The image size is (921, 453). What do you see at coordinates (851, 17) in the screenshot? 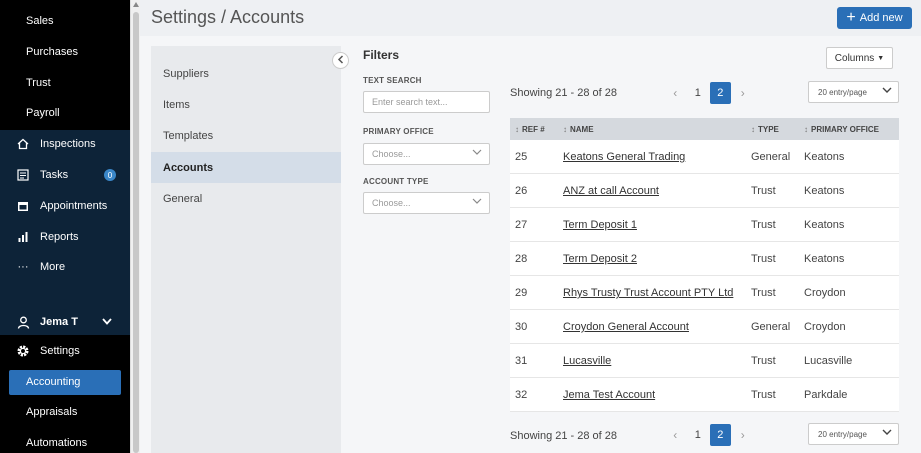
I see `plus-icon: +` at bounding box center [851, 17].